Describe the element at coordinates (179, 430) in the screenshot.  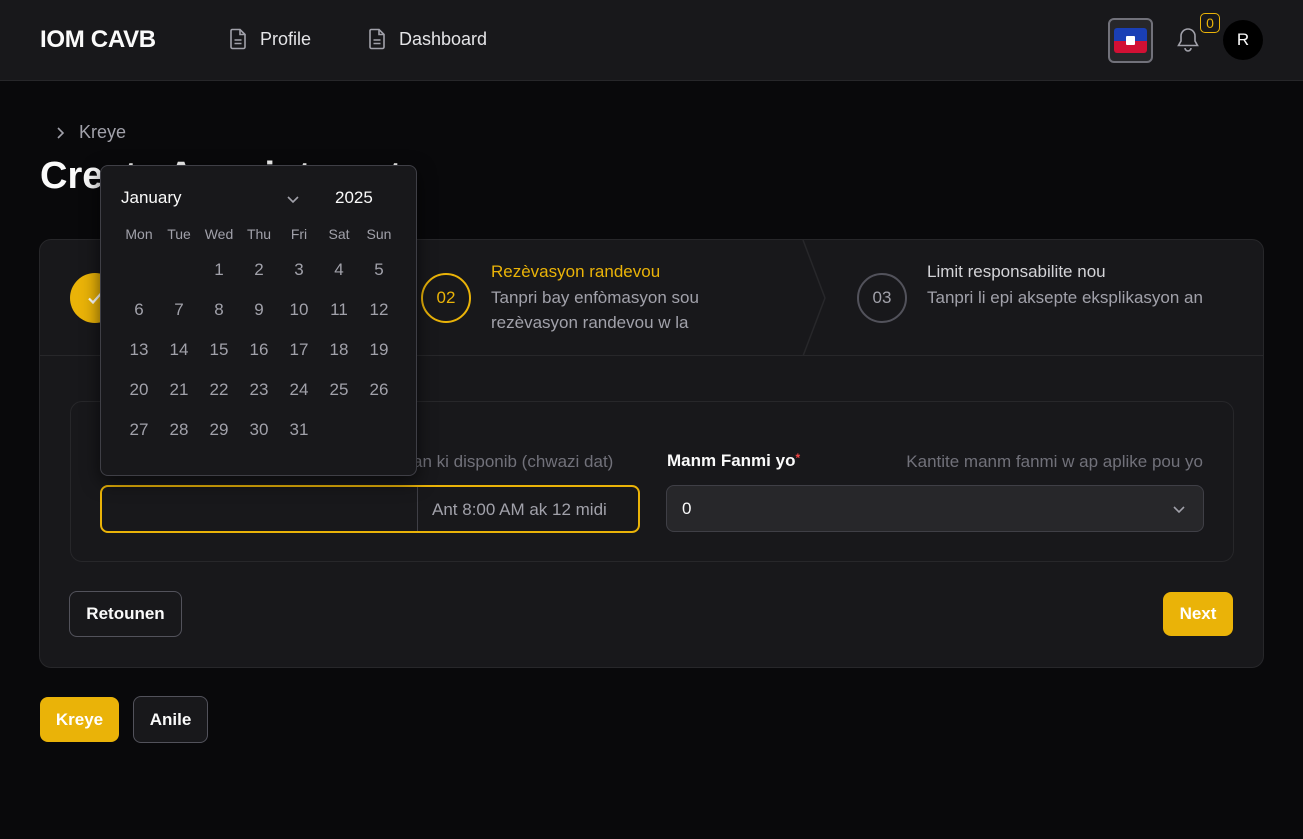
I see `calendar-day: 28` at that location.